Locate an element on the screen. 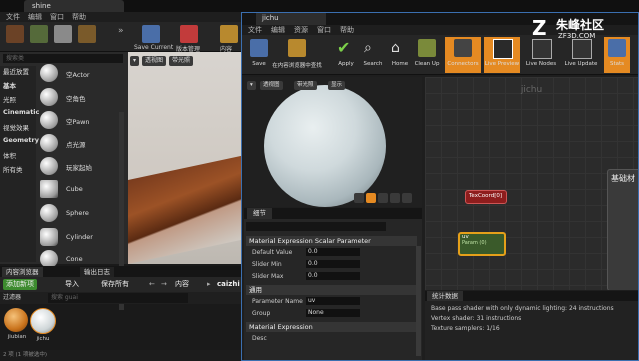  lit-button: 带光照 is located at coordinates (181, 61).